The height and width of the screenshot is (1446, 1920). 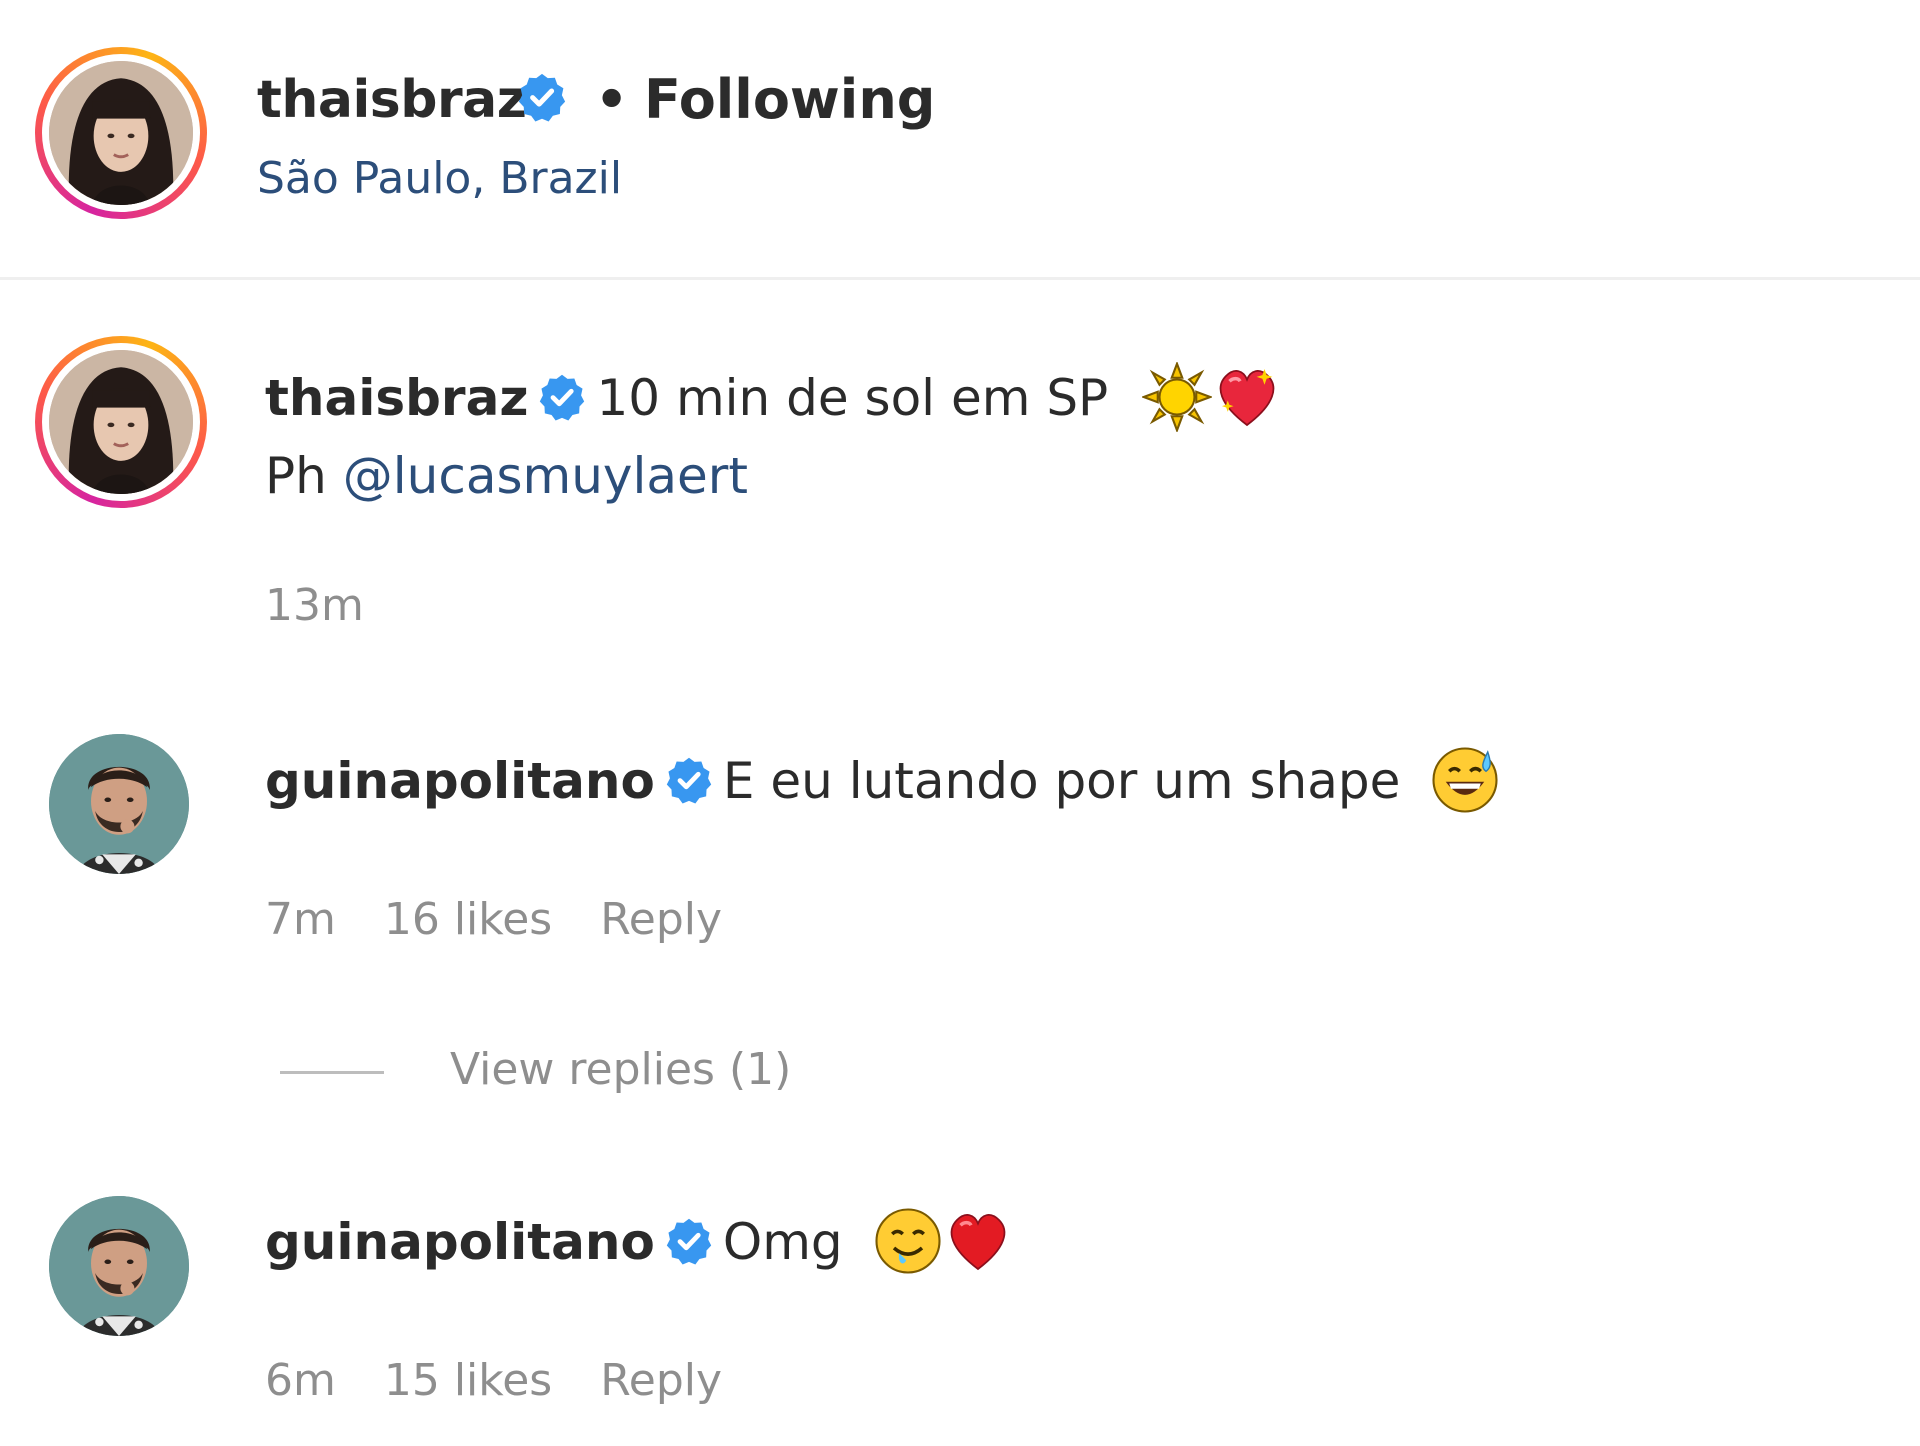 I want to click on comment-time: 13m, so click(x=314, y=605).